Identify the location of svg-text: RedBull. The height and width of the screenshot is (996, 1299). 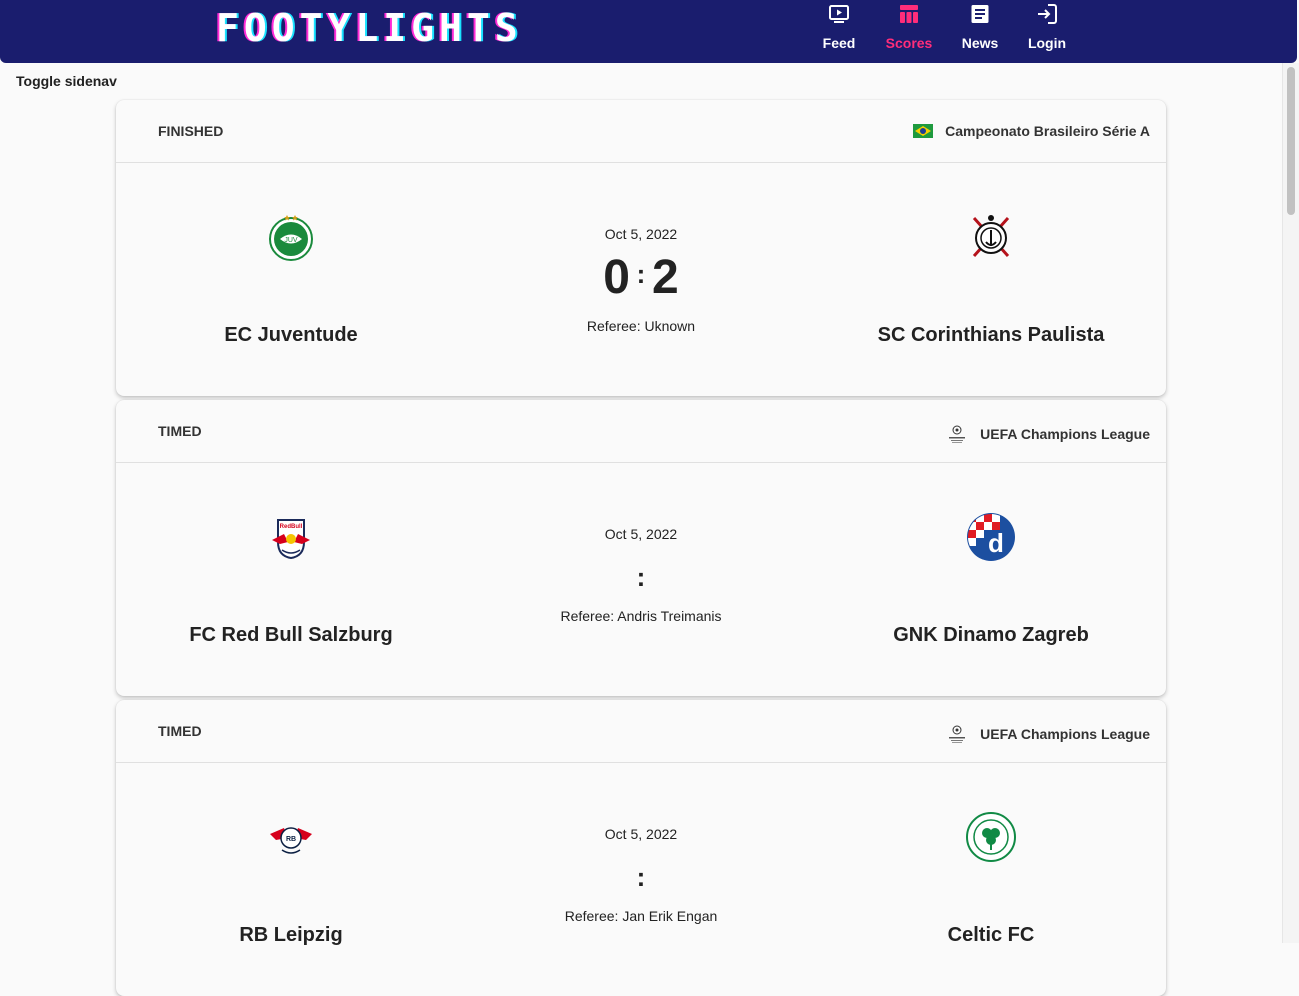
(291, 527).